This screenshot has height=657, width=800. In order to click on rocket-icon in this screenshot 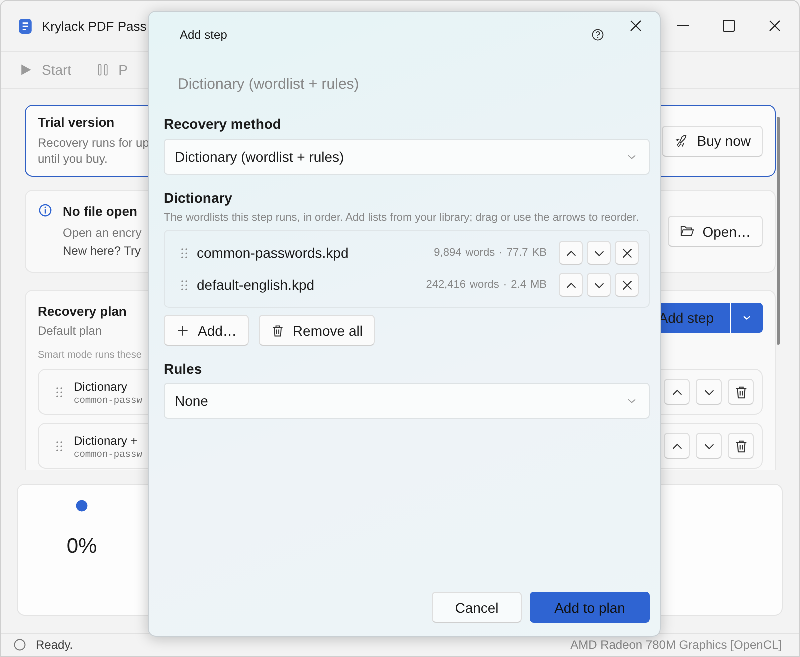, I will do `click(682, 141)`.